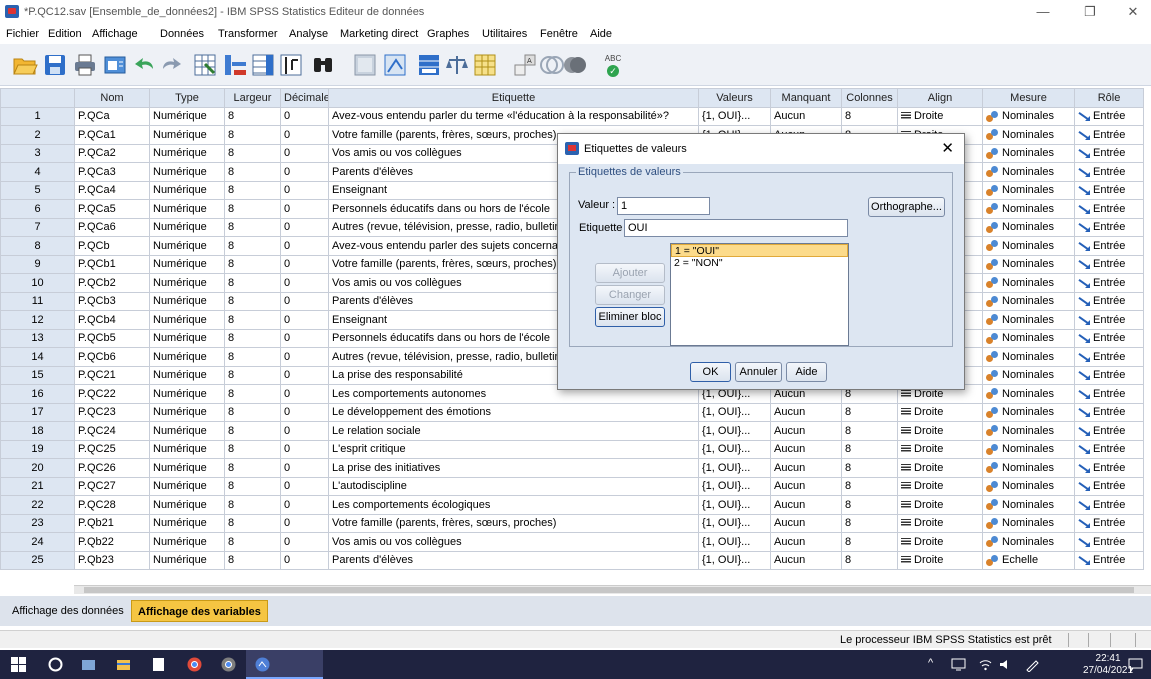 This screenshot has width=1151, height=679. I want to click on row-number: 5, so click(37, 190).